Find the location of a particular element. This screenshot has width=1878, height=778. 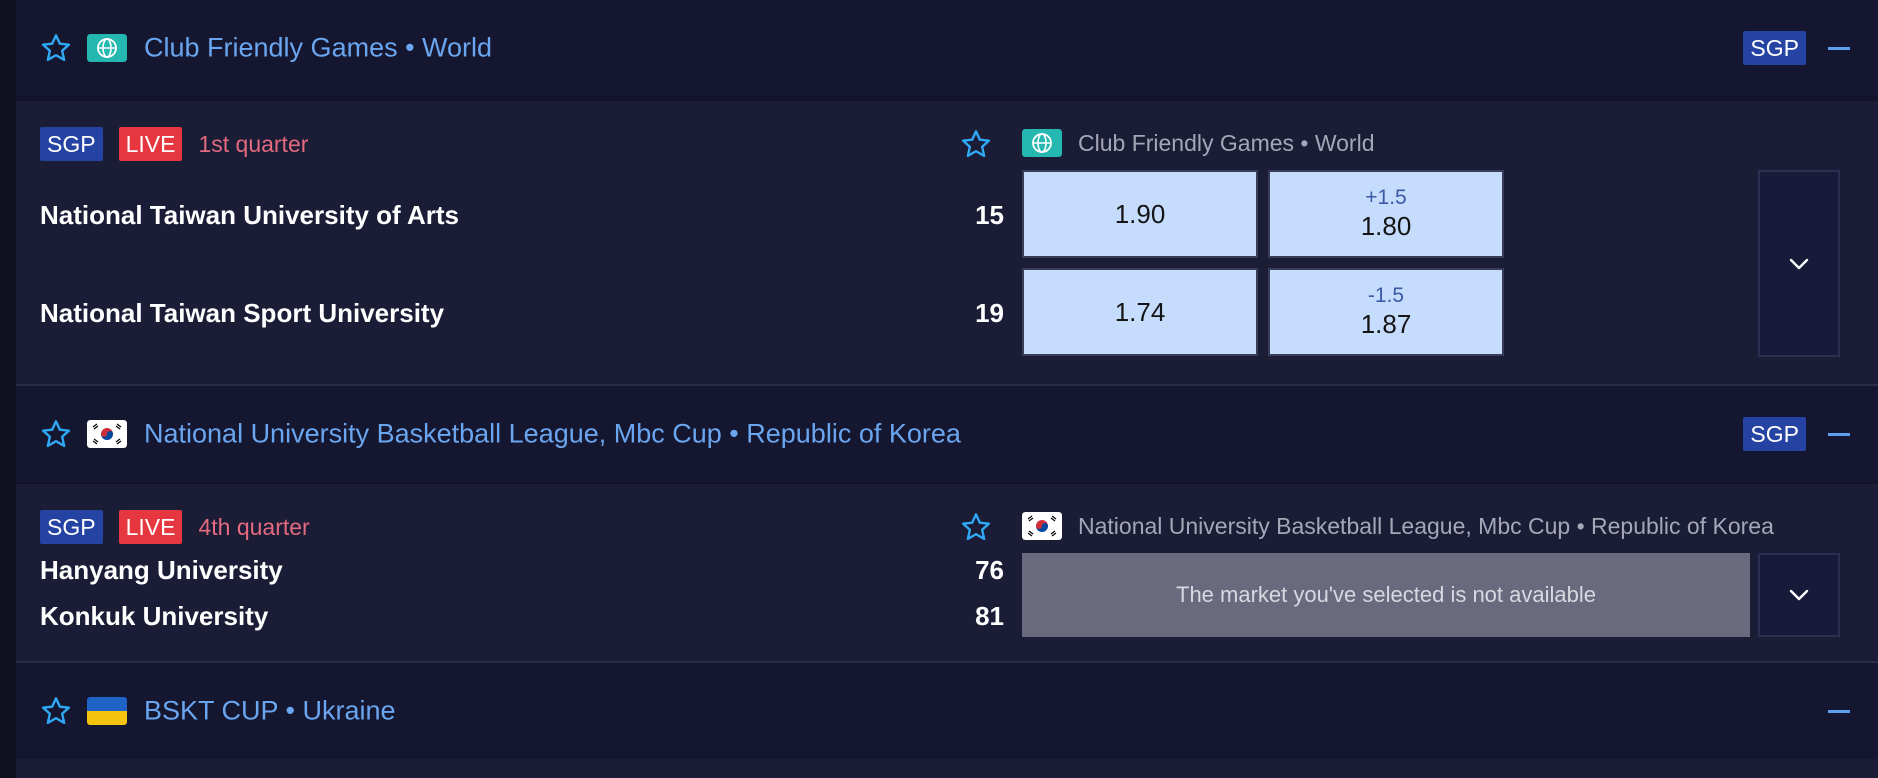

match-league-title: Club Friendly Games • World is located at coordinates (1226, 142).